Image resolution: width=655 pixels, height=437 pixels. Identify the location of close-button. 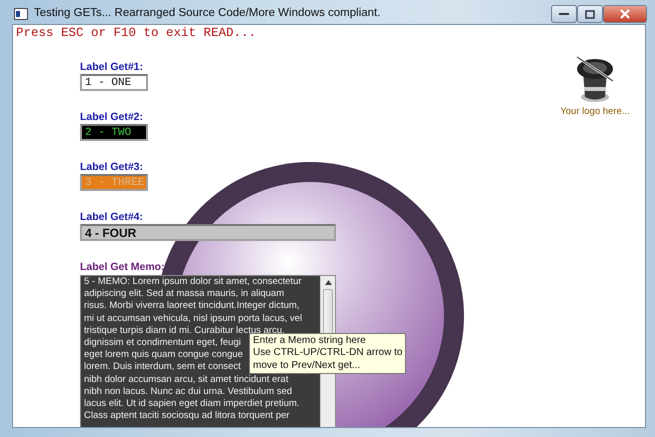
(625, 14).